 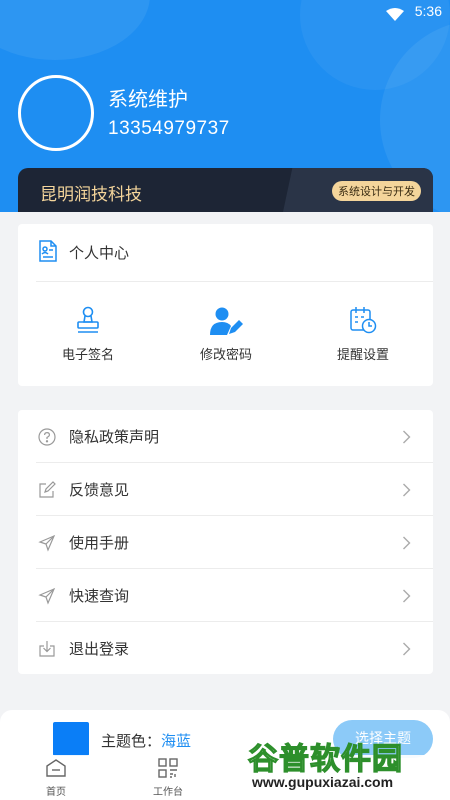 I want to click on download-icon, so click(x=47, y=651).